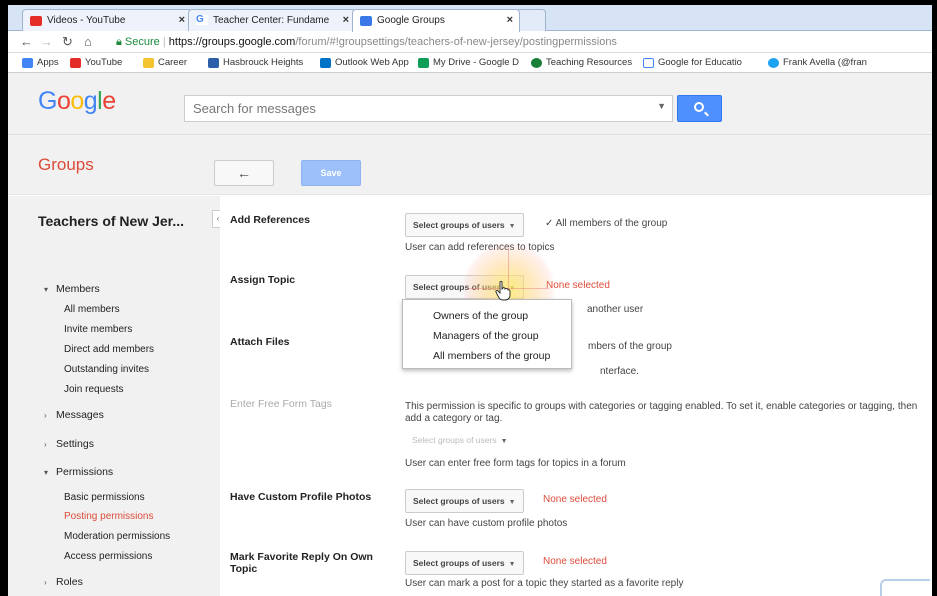 The image size is (937, 596). Describe the element at coordinates (202, 20) in the screenshot. I see `google-icon: G` at that location.